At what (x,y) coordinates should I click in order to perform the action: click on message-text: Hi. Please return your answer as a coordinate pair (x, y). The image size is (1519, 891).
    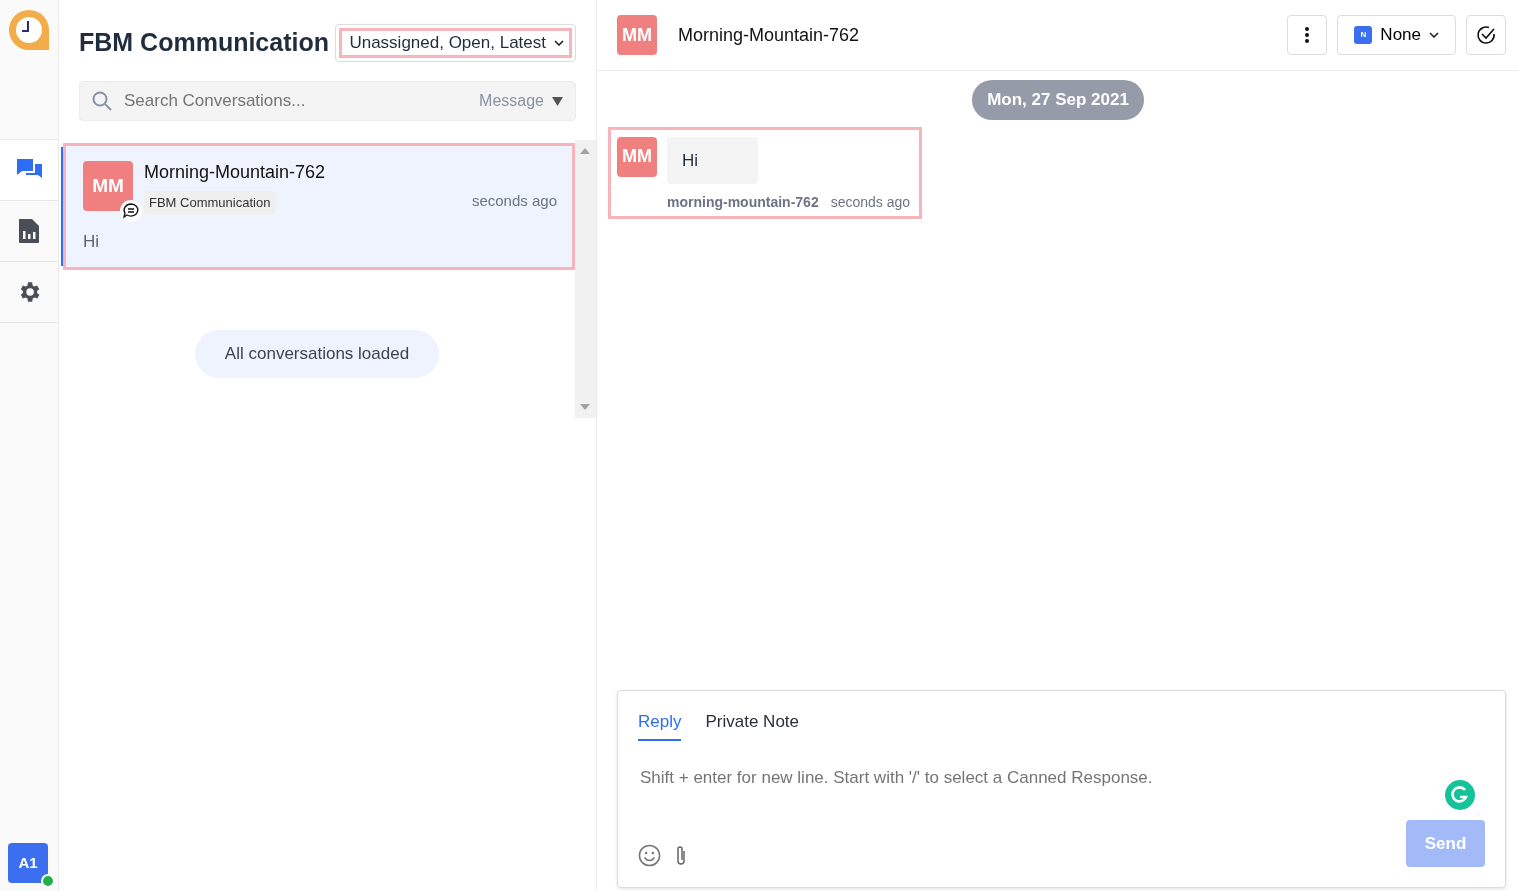
    Looking at the image, I should click on (713, 160).